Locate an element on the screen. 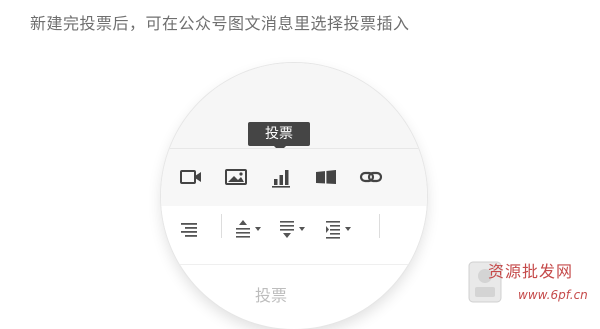 The width and height of the screenshot is (600, 329). align-right-icon is located at coordinates (189, 230).